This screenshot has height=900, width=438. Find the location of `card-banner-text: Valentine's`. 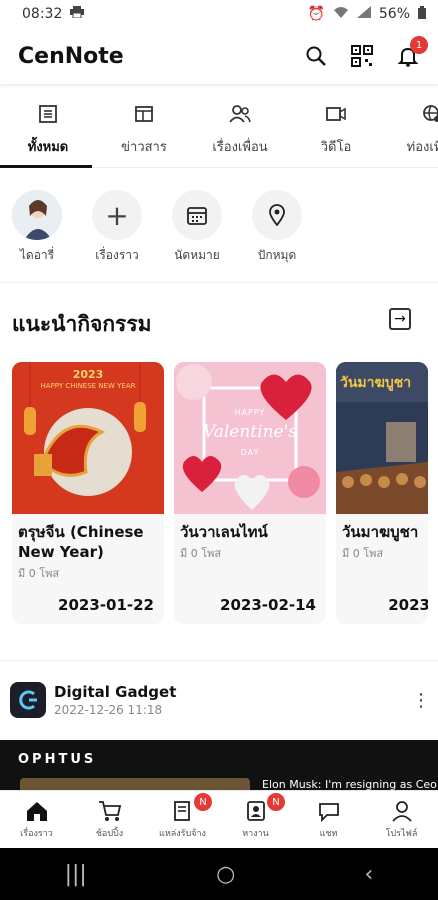

card-banner-text: Valentine's is located at coordinates (250, 432).